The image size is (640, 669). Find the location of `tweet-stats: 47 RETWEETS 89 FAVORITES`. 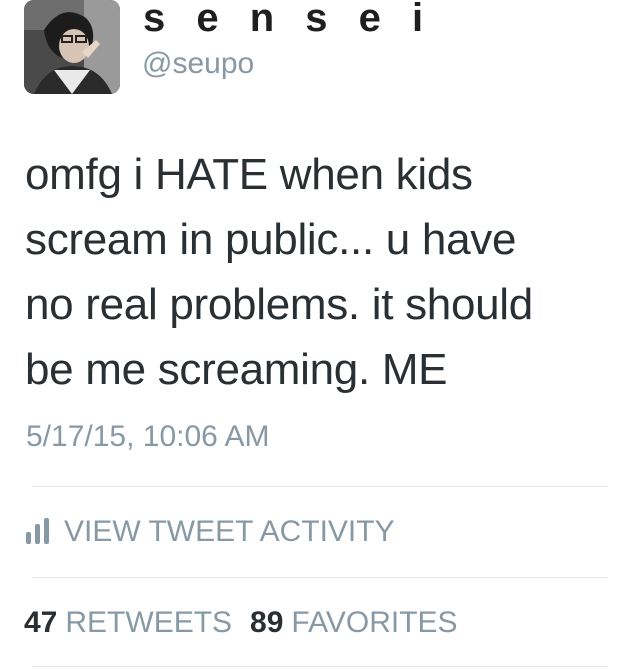

tweet-stats: 47 RETWEETS 89 FAVORITES is located at coordinates (250, 623).